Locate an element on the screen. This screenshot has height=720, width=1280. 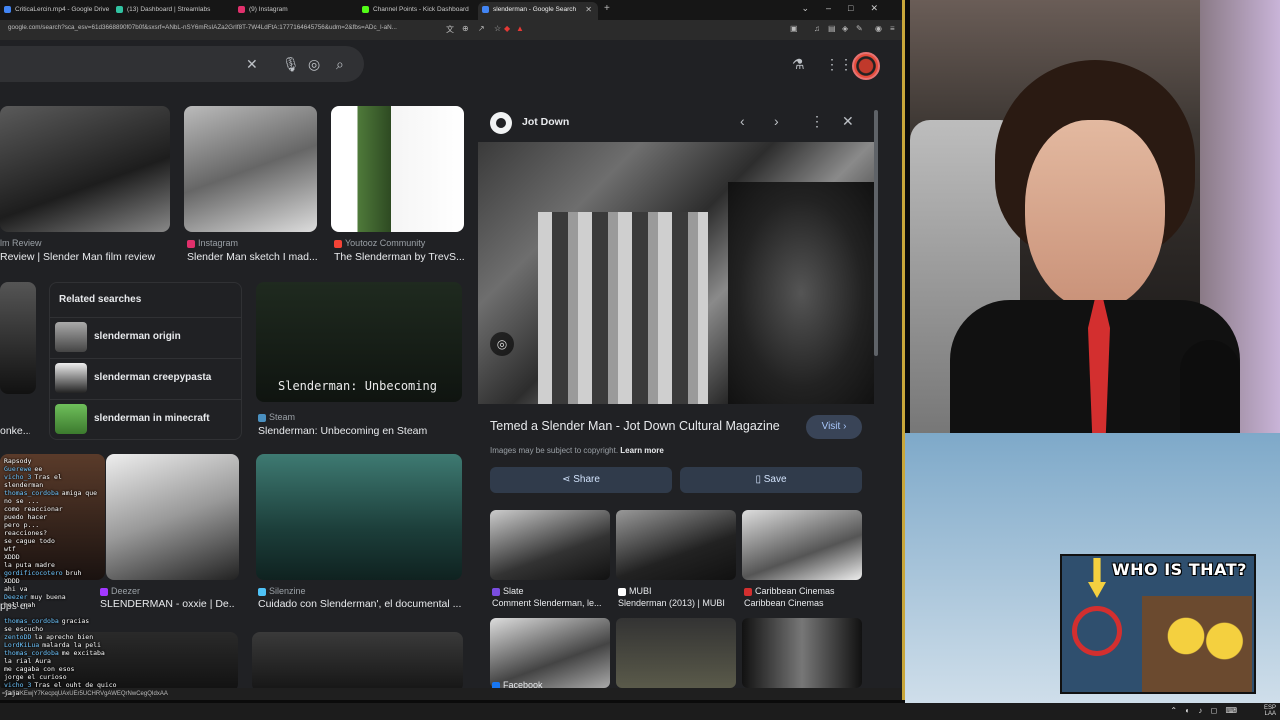
learn-more-link: Learn more is located at coordinates (642, 450).